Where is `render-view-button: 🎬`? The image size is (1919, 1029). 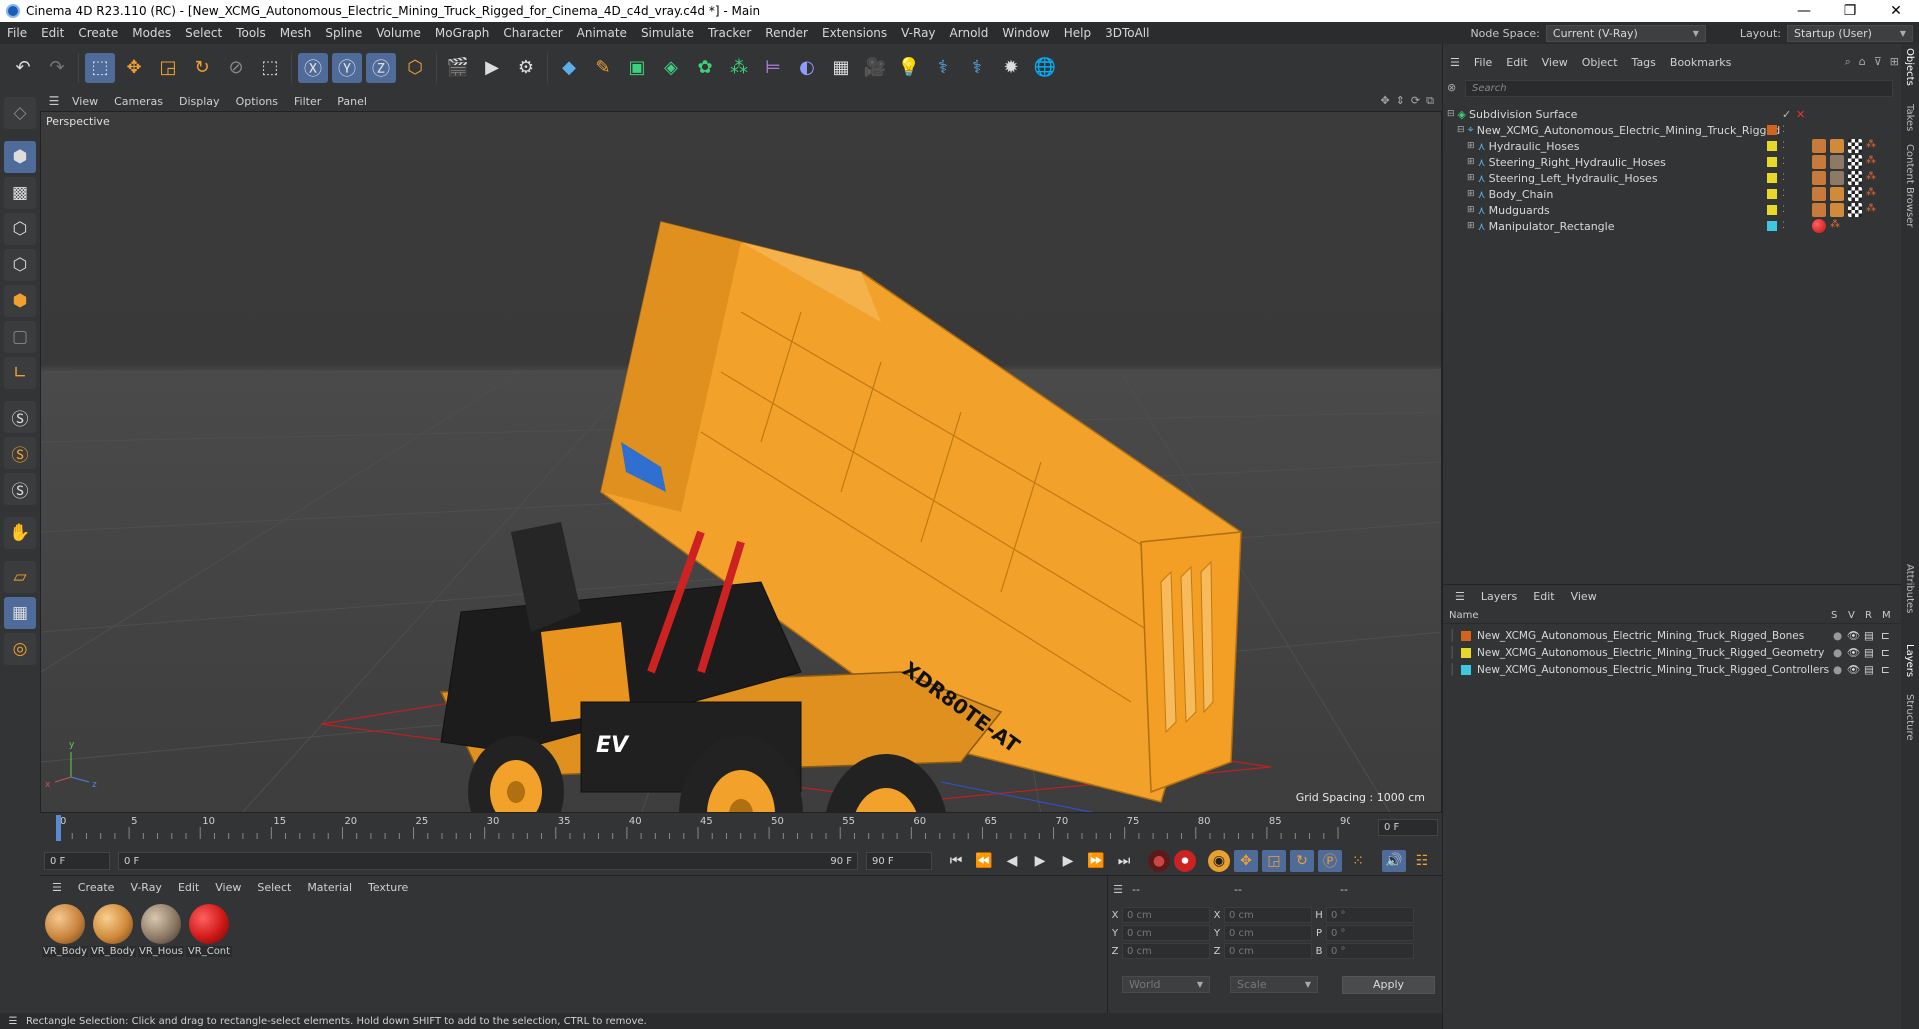 render-view-button: 🎬 is located at coordinates (458, 68).